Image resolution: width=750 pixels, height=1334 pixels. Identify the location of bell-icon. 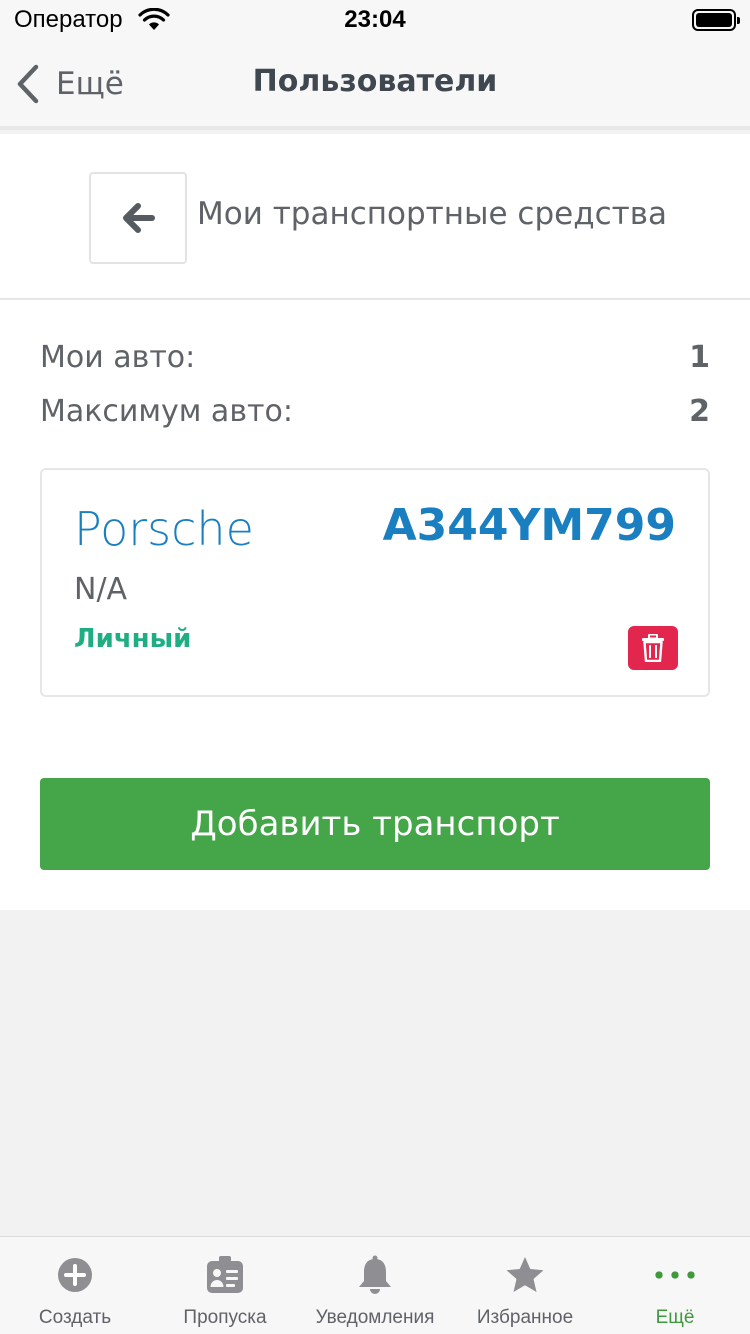
(375, 1274).